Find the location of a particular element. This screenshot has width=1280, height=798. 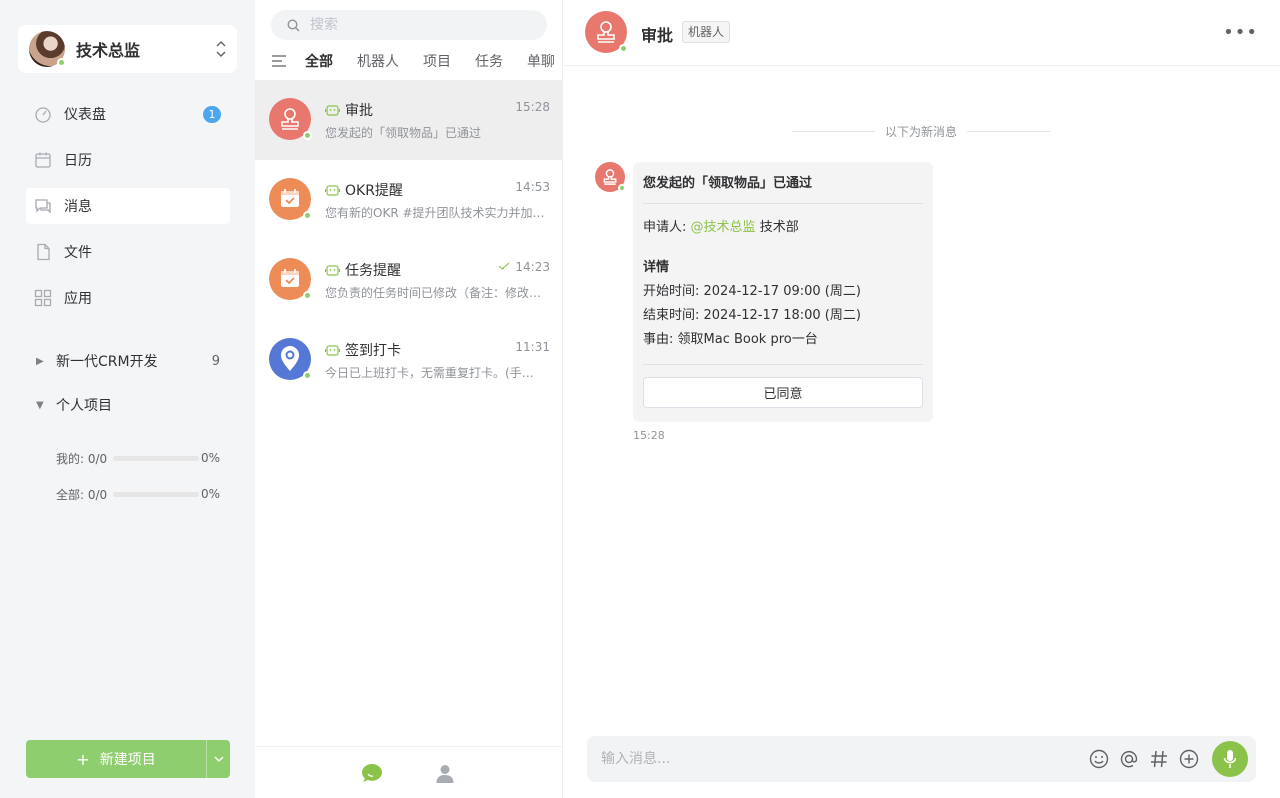

conversation-time: 14:23 is located at coordinates (532, 267).